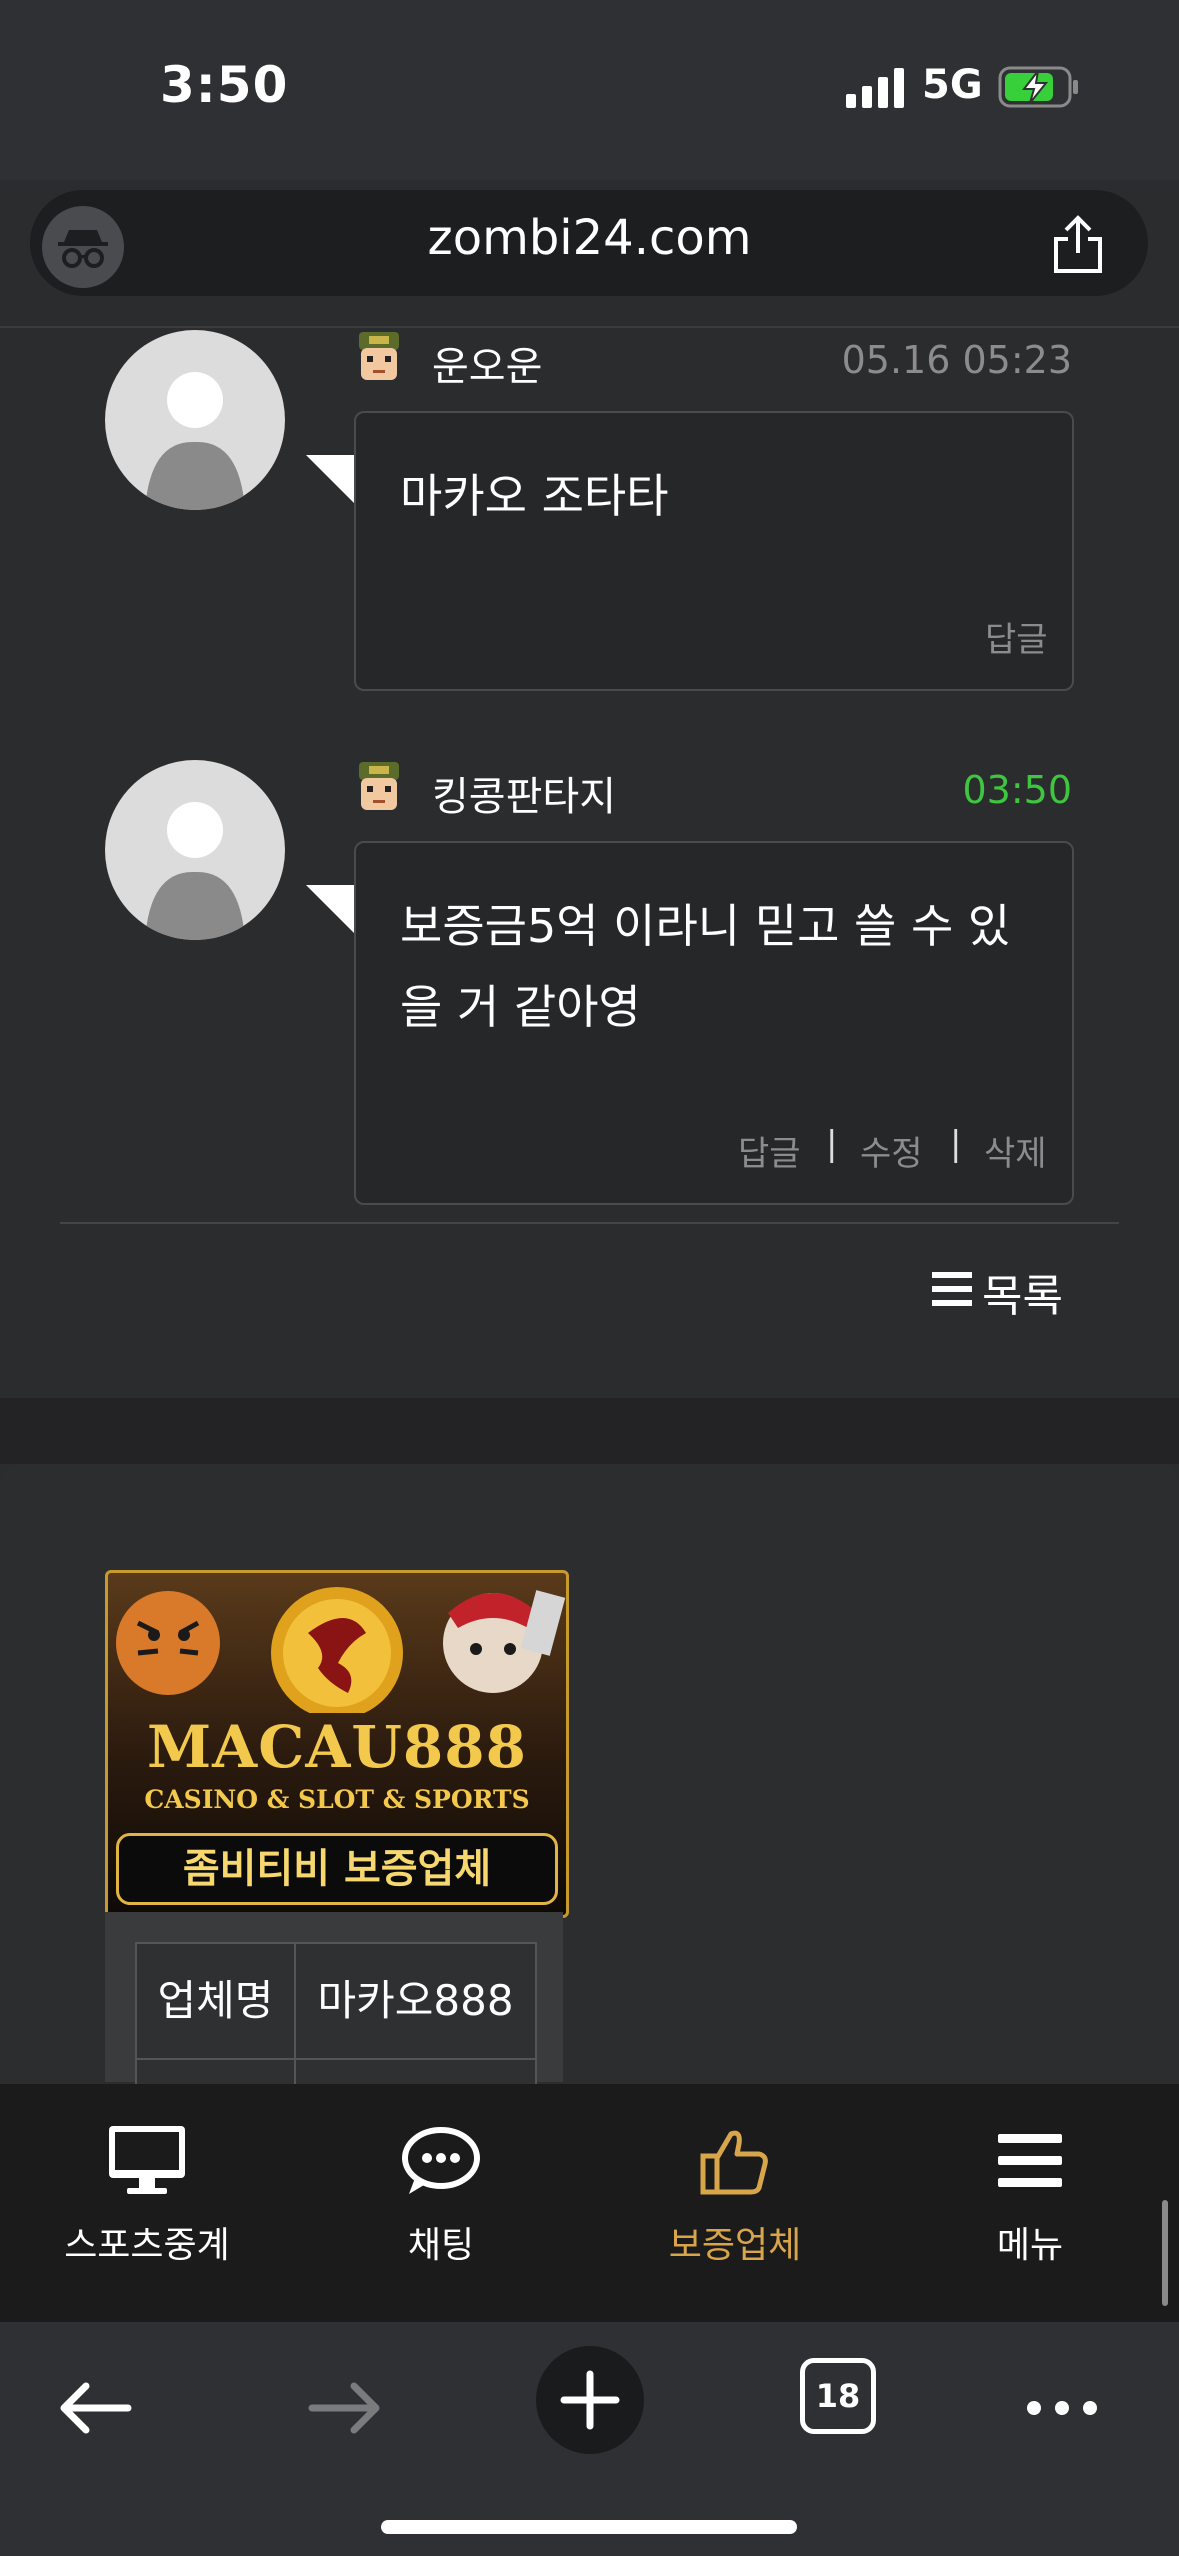 This screenshot has width=1179, height=2556. Describe the element at coordinates (1030, 2160) in the screenshot. I see `menu-icon` at that location.